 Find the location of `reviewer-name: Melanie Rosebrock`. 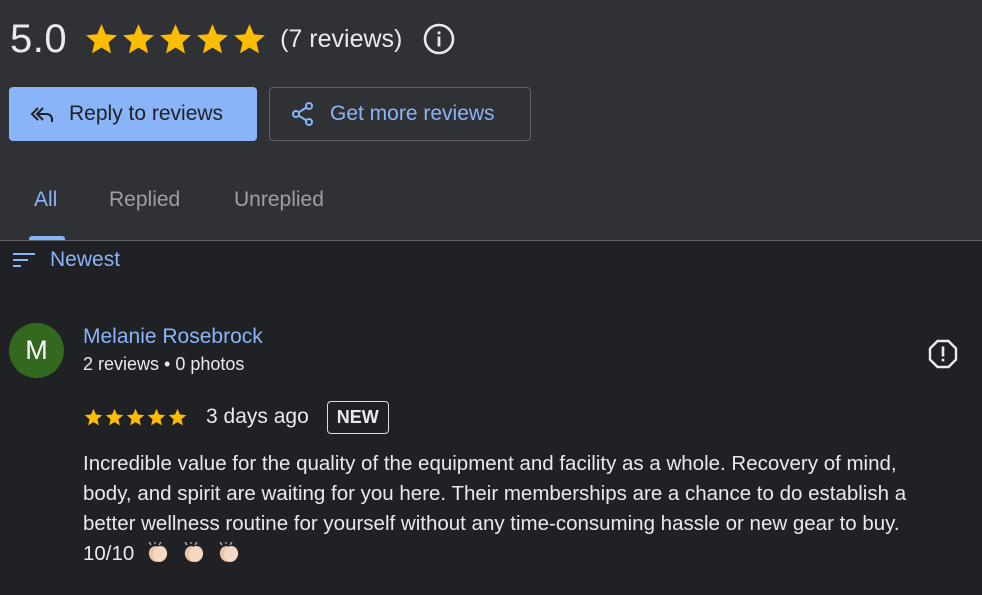

reviewer-name: Melanie Rosebrock is located at coordinates (173, 337).